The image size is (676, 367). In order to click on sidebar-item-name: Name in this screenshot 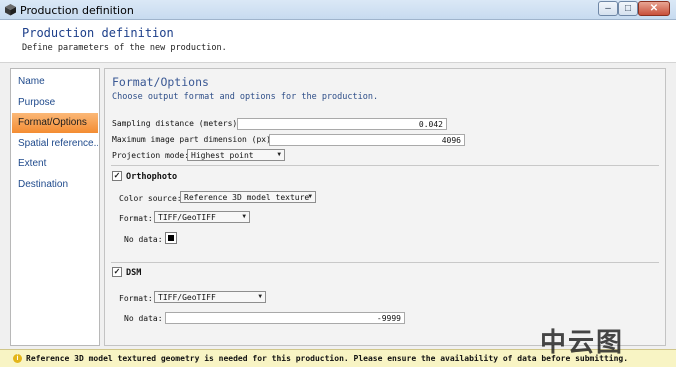, I will do `click(55, 82)`.